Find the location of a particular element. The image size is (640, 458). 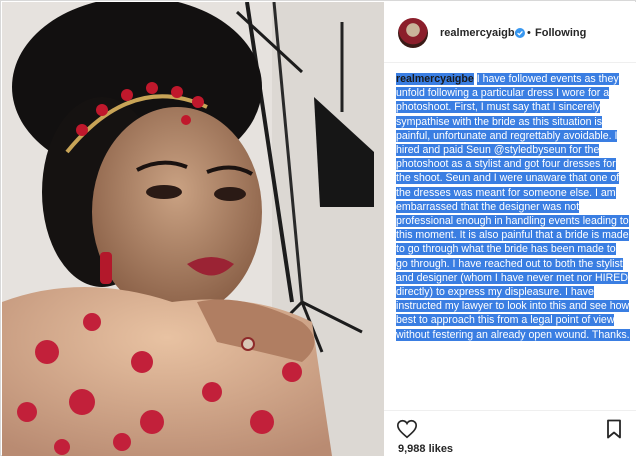

following-button: Following is located at coordinates (560, 33).